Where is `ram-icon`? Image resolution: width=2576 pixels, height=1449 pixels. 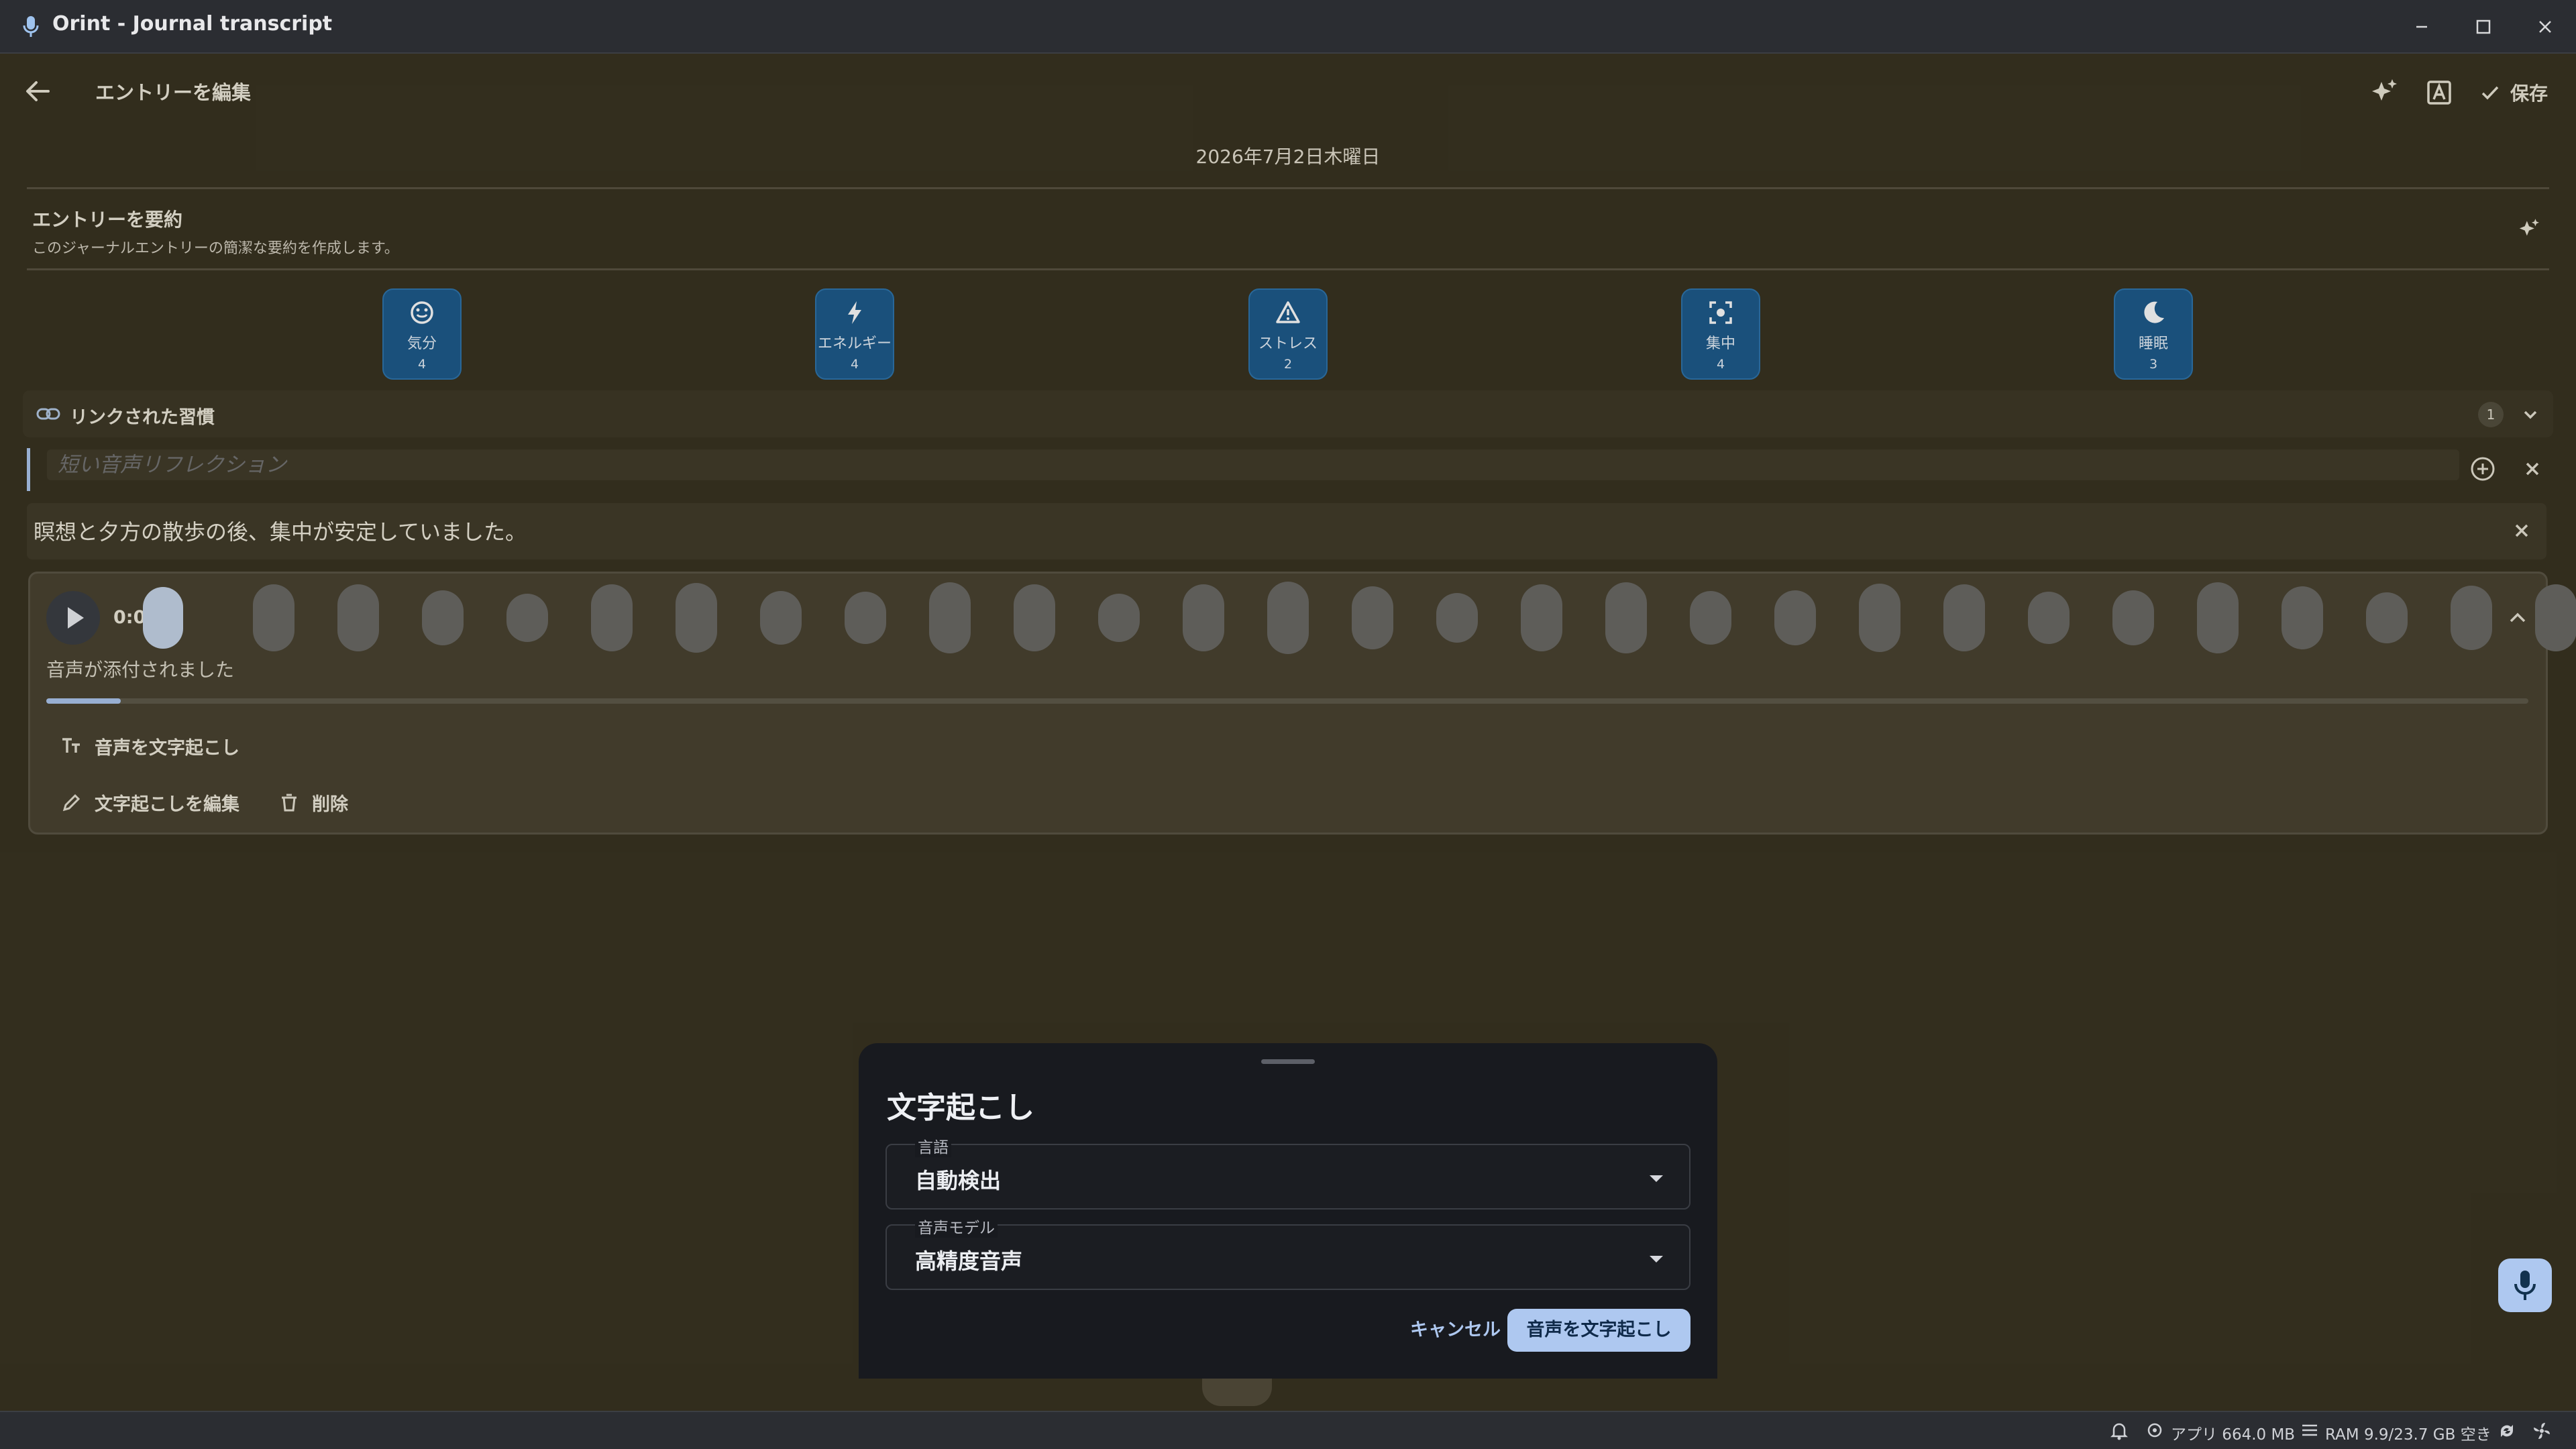
ram-icon is located at coordinates (2309, 1430).